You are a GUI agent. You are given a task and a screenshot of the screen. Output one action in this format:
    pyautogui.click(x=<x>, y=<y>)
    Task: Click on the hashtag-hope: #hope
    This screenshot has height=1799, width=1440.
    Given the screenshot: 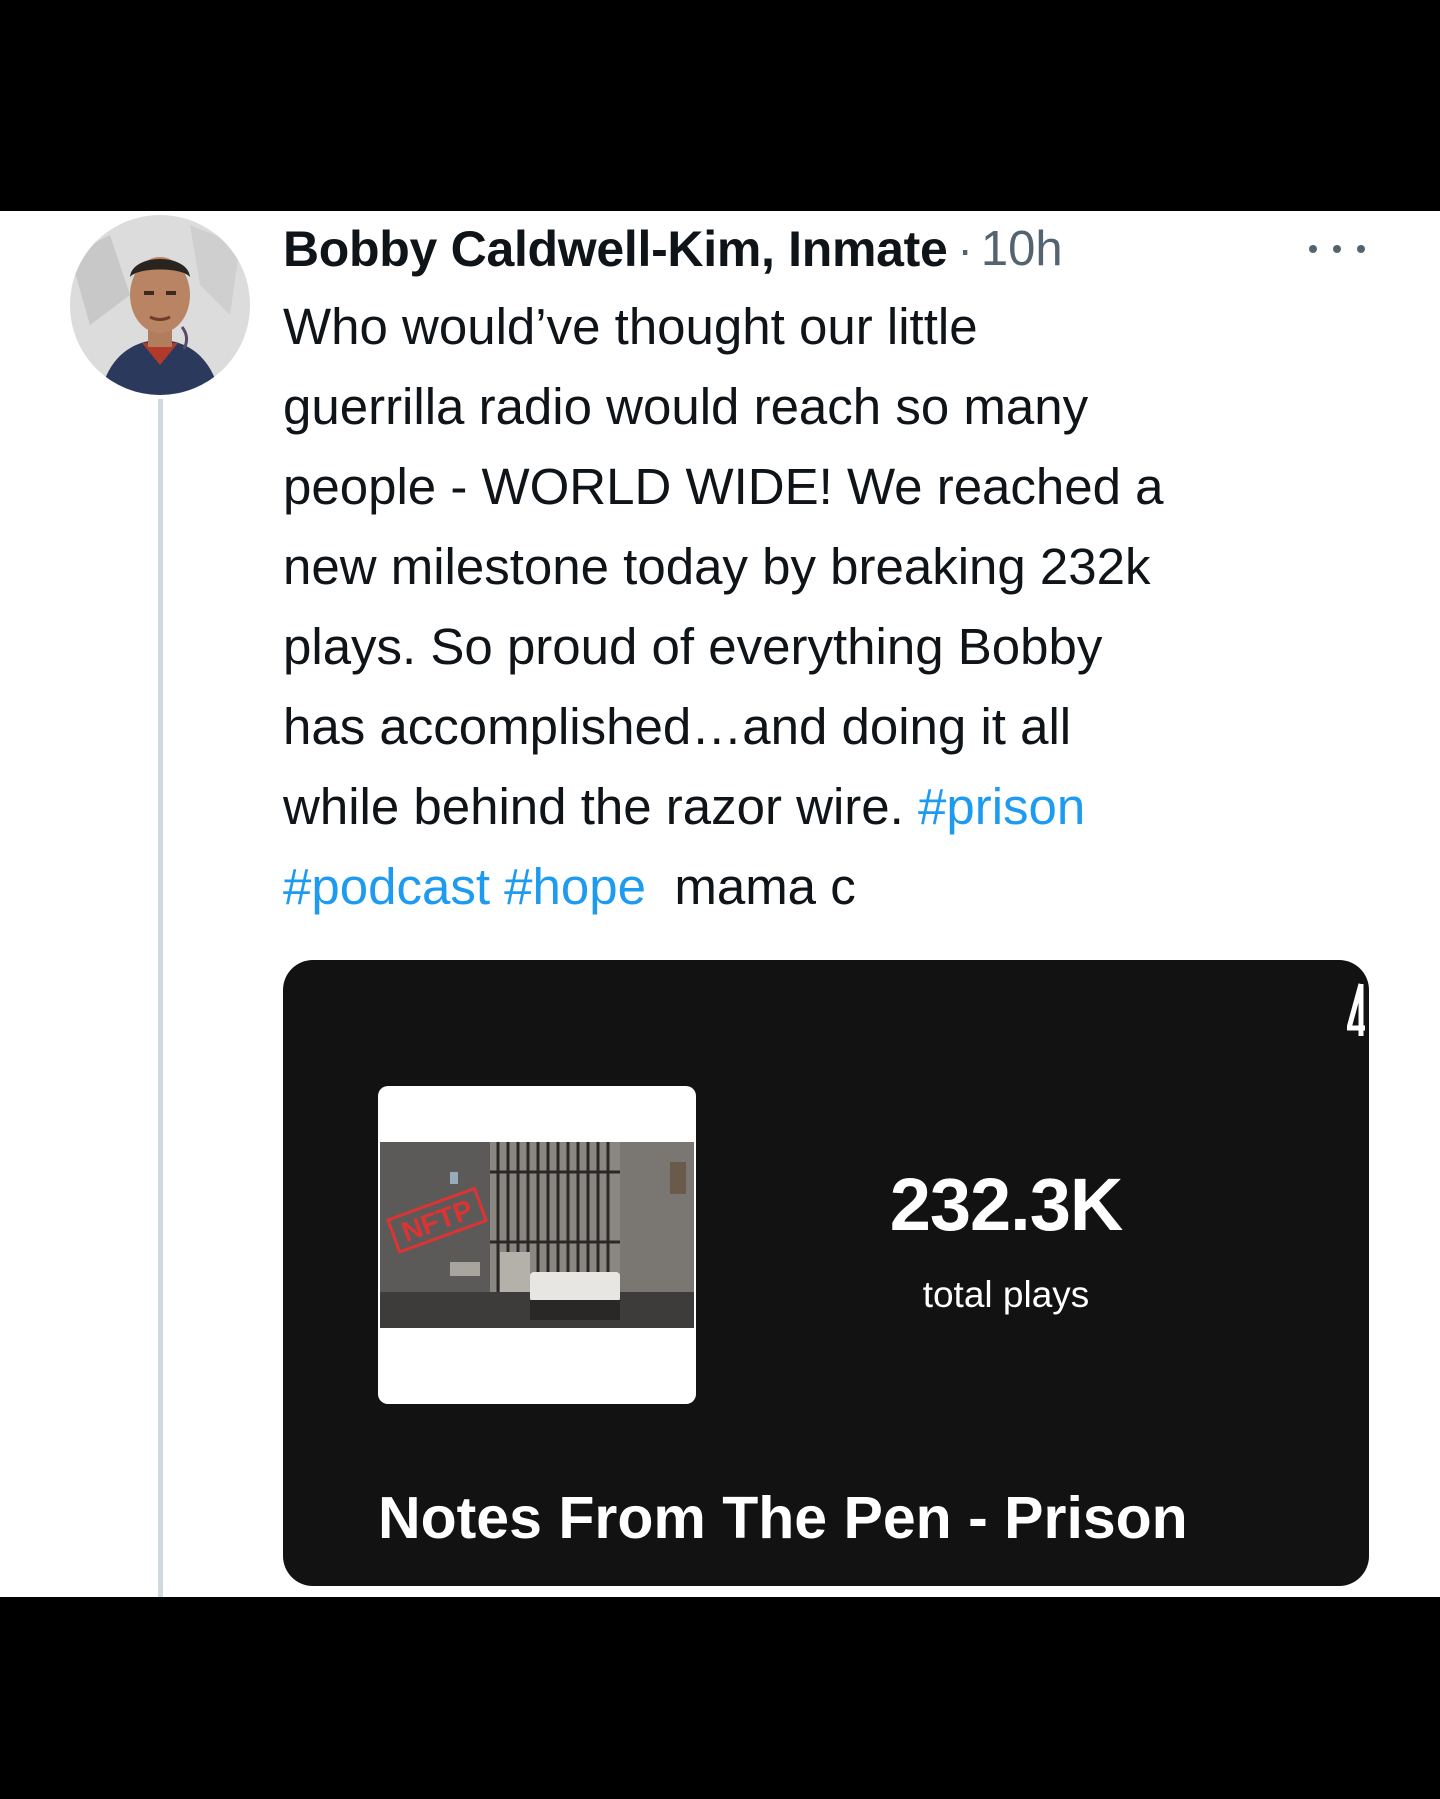 What is the action you would take?
    pyautogui.click(x=575, y=886)
    